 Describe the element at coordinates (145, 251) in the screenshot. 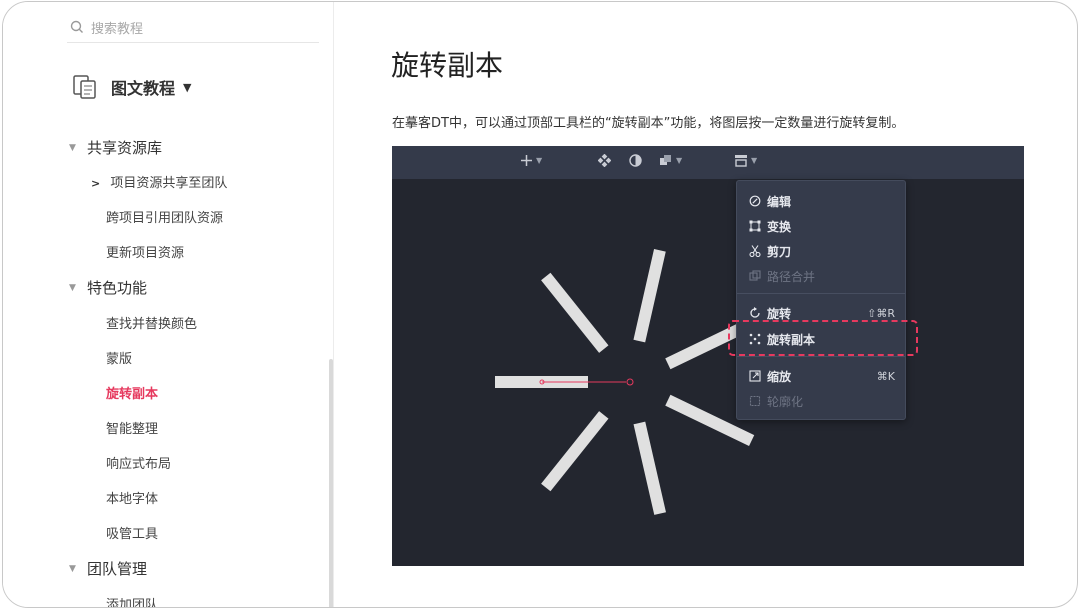

I see `nav-item-update-resources: 更新项目资源` at that location.